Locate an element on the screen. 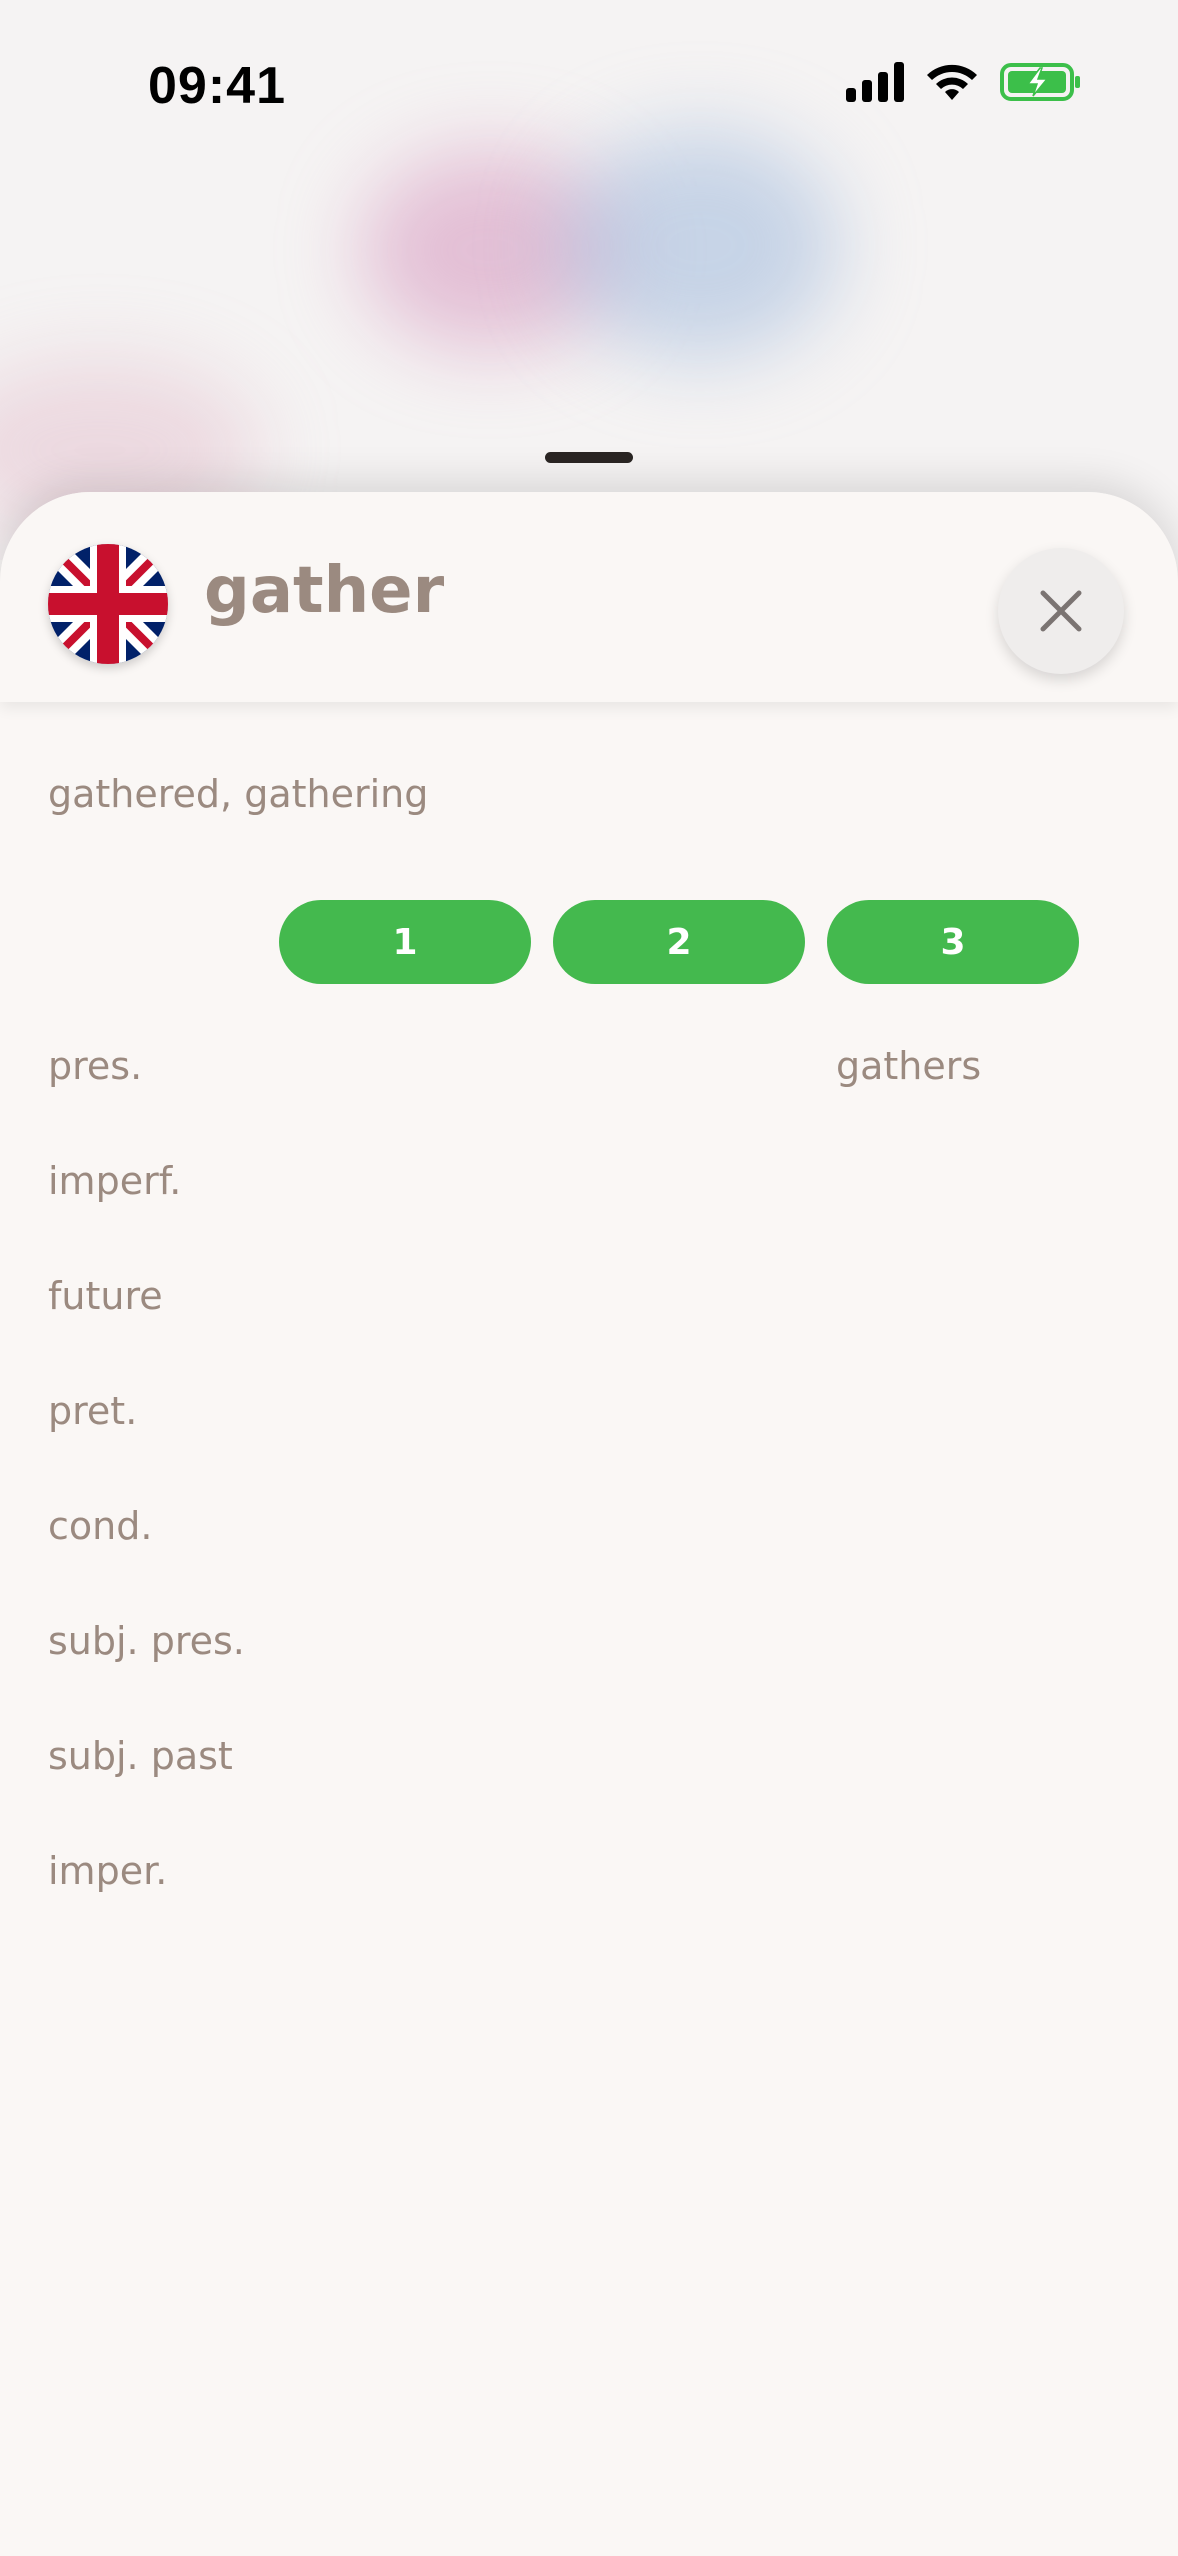 Image resolution: width=1178 pixels, height=2556 pixels. tense-label: imperf. is located at coordinates (115, 1181).